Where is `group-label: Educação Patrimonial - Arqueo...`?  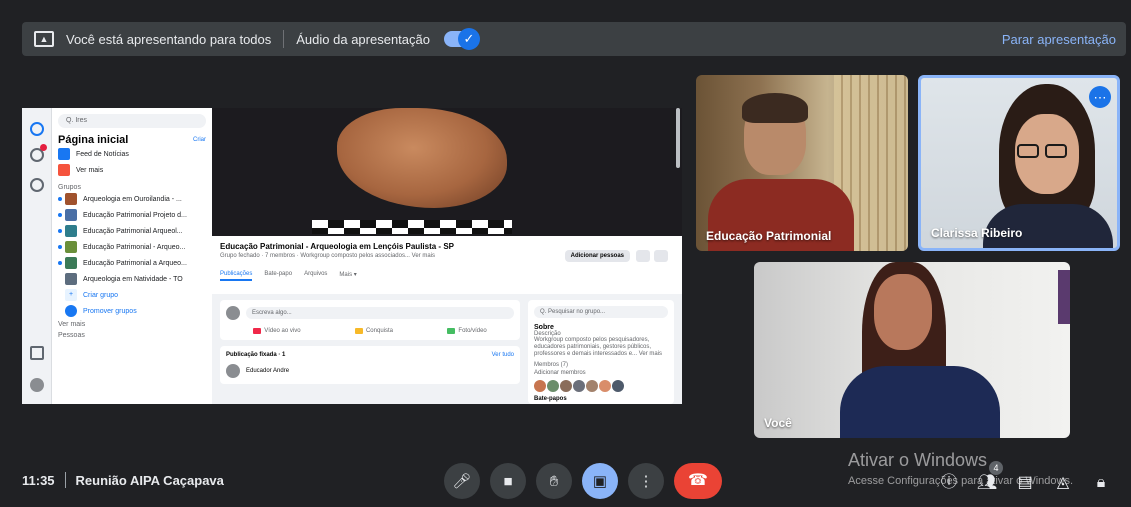 group-label: Educação Patrimonial - Arqueo... is located at coordinates (134, 247).